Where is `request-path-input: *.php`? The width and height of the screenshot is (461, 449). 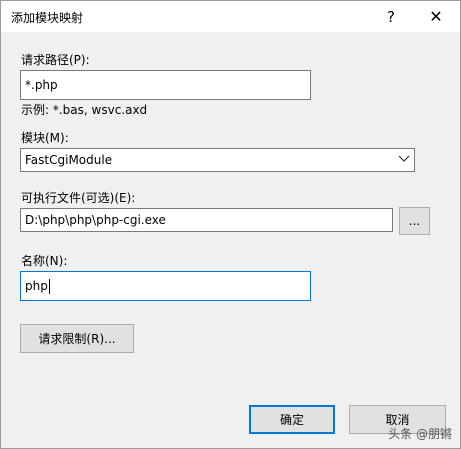
request-path-input: *.php is located at coordinates (165, 85).